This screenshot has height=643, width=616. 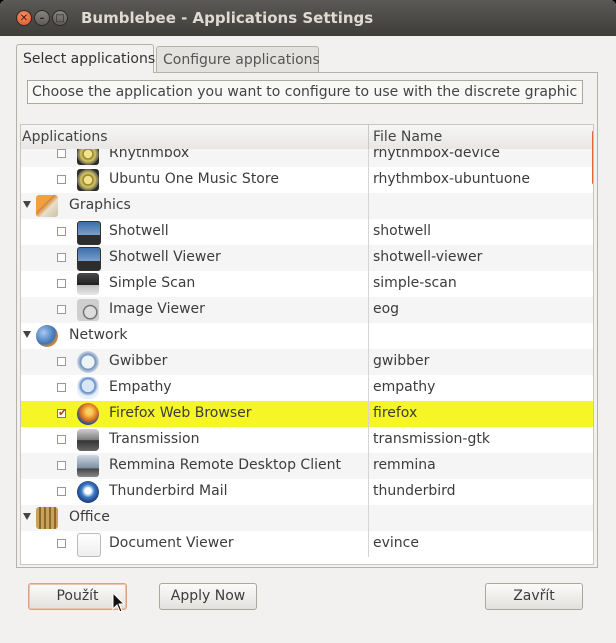 What do you see at coordinates (98, 335) in the screenshot?
I see `category-label: Network` at bounding box center [98, 335].